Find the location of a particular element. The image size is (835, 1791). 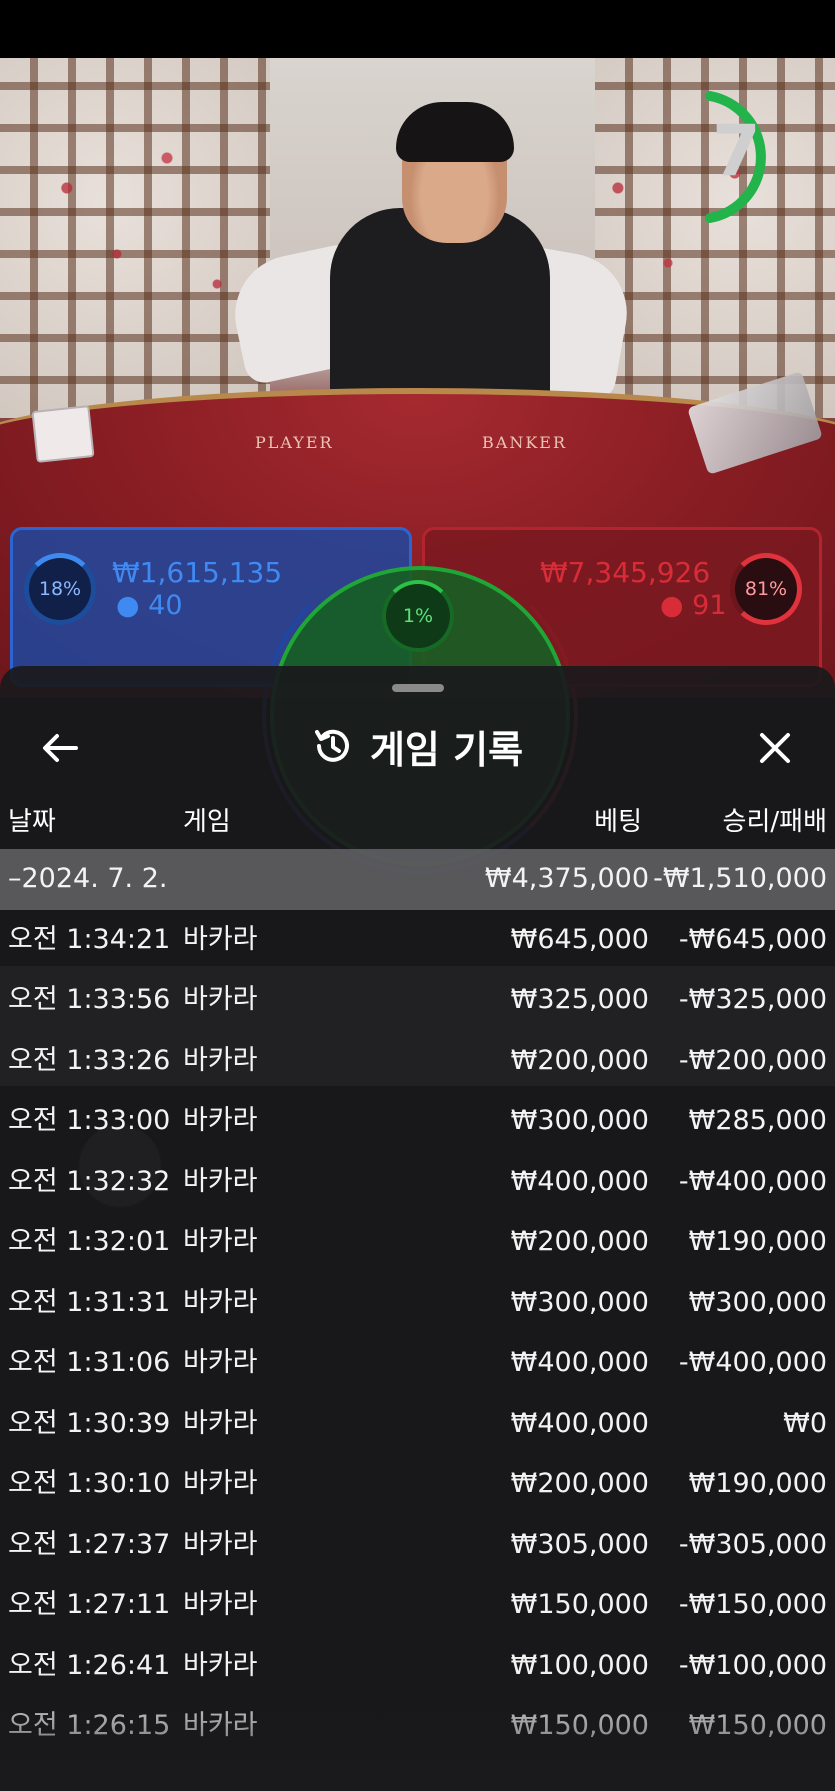

row-bet: ₩305,000 is located at coordinates (579, 1544).